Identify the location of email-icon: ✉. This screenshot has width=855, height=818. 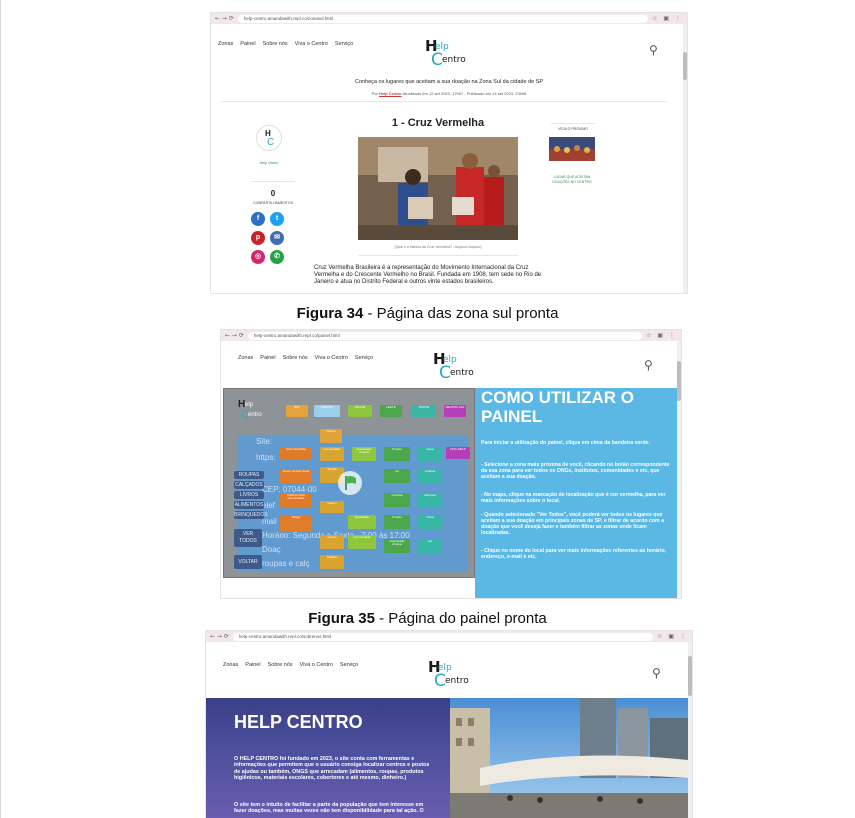
(277, 238).